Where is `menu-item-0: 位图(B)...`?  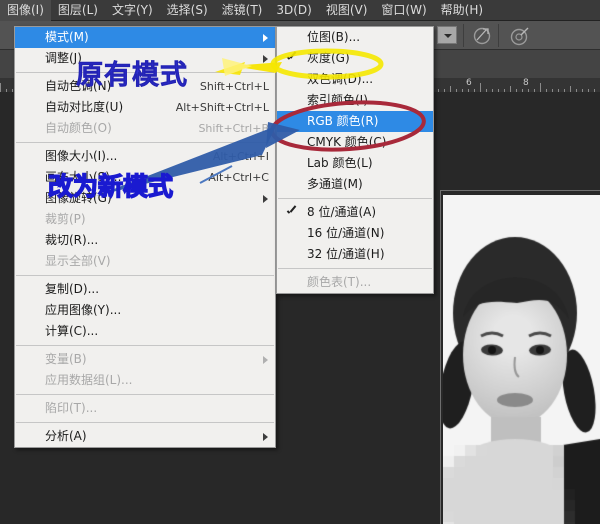
menu-item-0: 位图(B)... is located at coordinates (355, 37).